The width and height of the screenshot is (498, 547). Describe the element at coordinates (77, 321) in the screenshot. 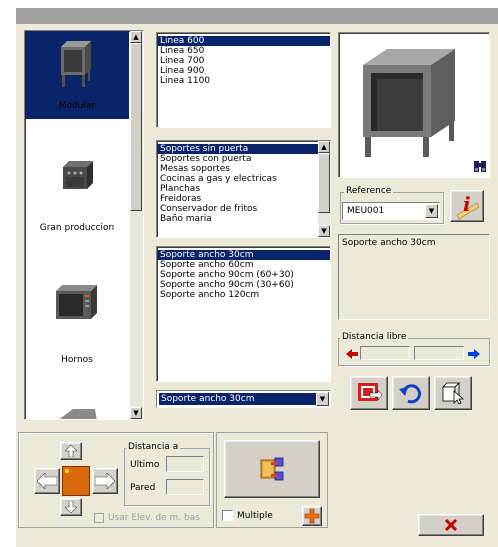

I see `category-hornos: Hornos` at that location.